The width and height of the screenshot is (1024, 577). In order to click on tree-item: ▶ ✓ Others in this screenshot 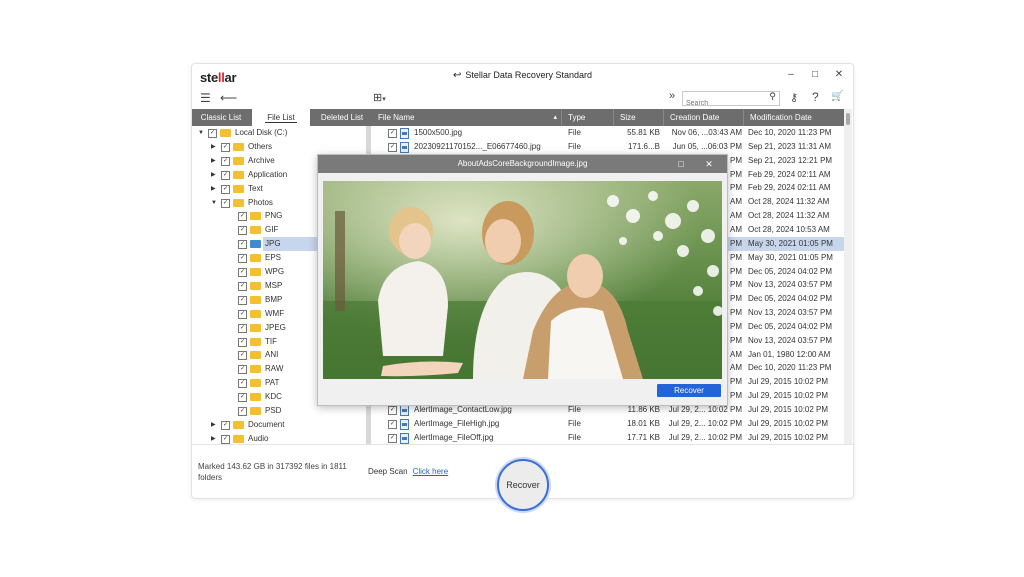, I will do `click(279, 147)`.